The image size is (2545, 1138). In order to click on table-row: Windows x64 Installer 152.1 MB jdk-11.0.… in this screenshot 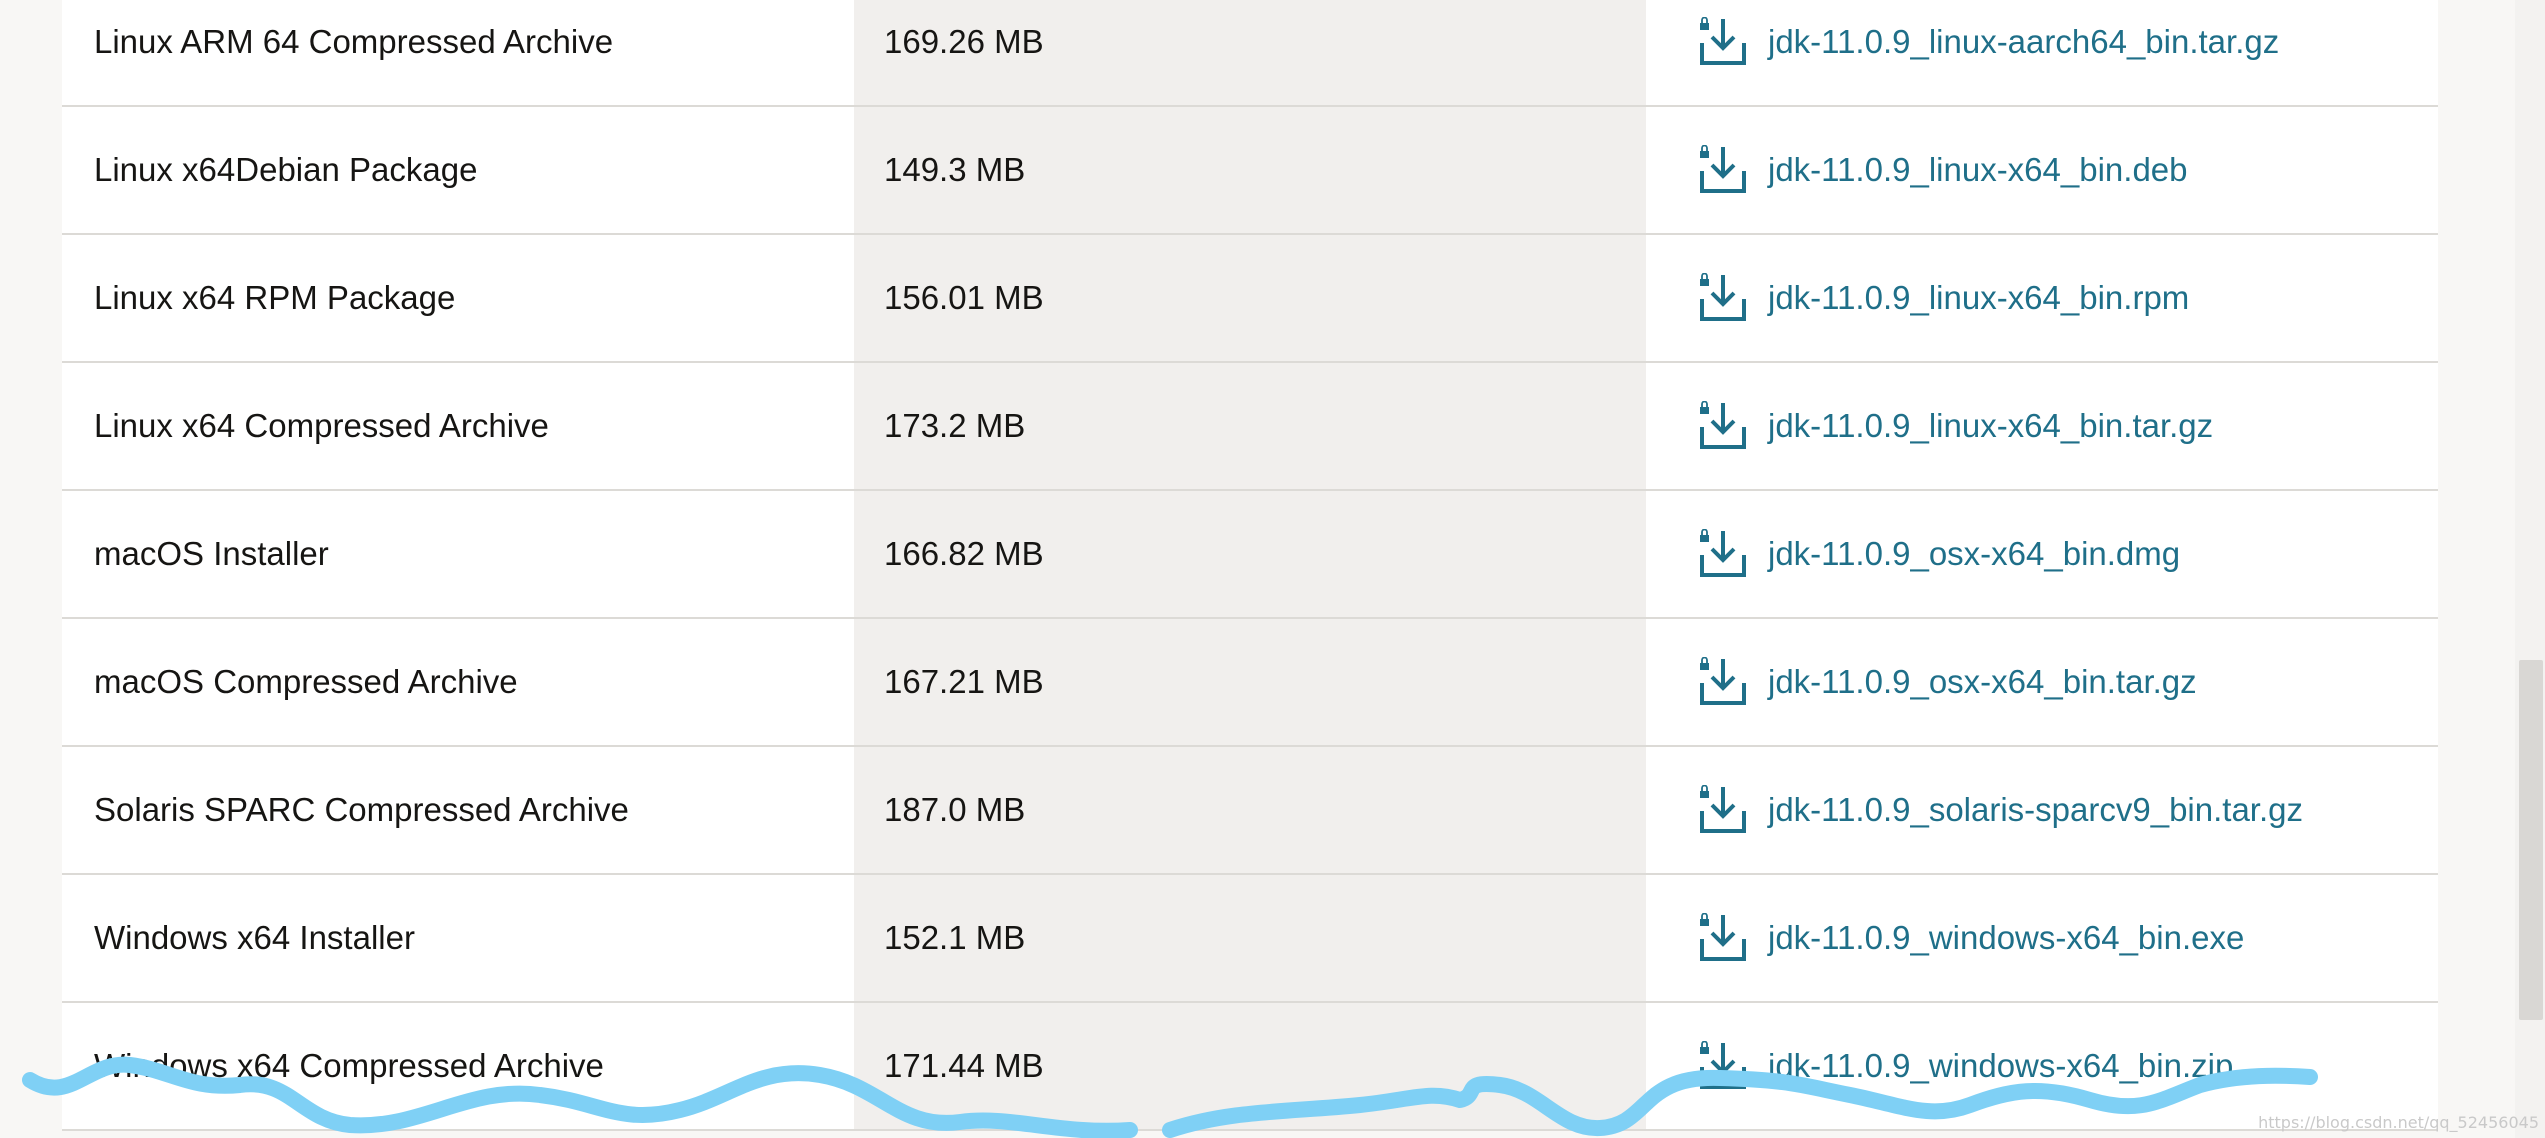, I will do `click(1250, 939)`.